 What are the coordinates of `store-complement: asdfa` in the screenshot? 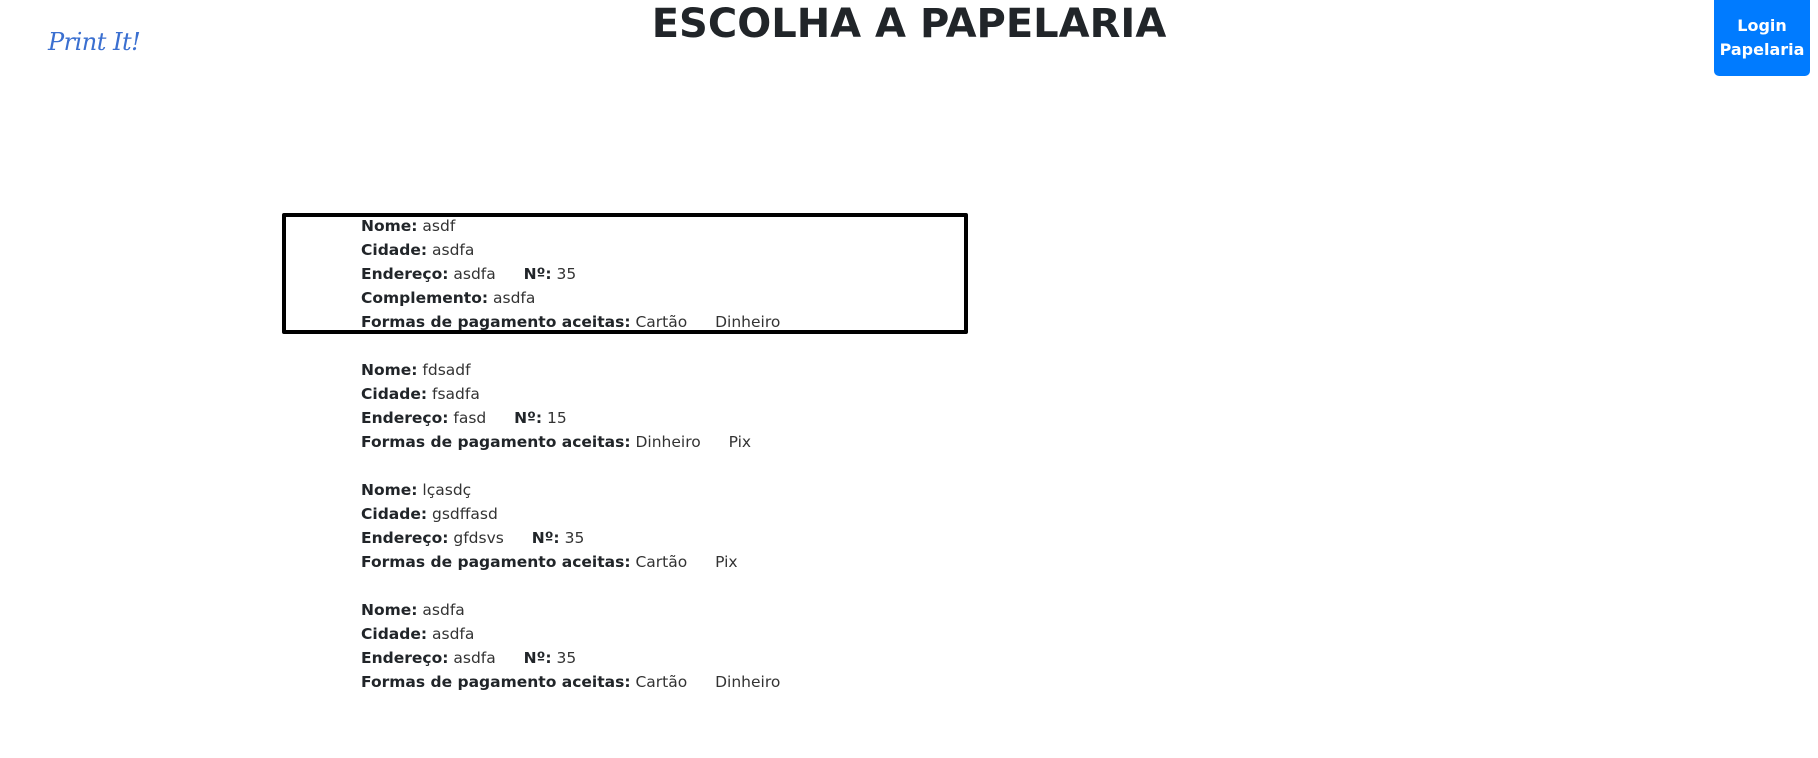 It's located at (514, 298).